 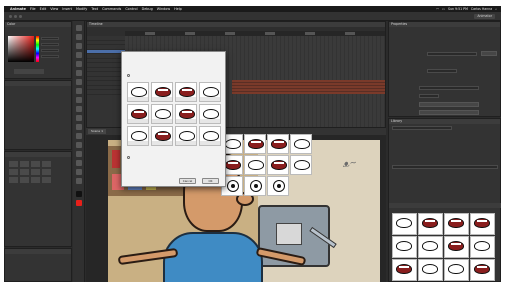 What do you see at coordinates (163, 9) in the screenshot?
I see `menu-window: Window` at bounding box center [163, 9].